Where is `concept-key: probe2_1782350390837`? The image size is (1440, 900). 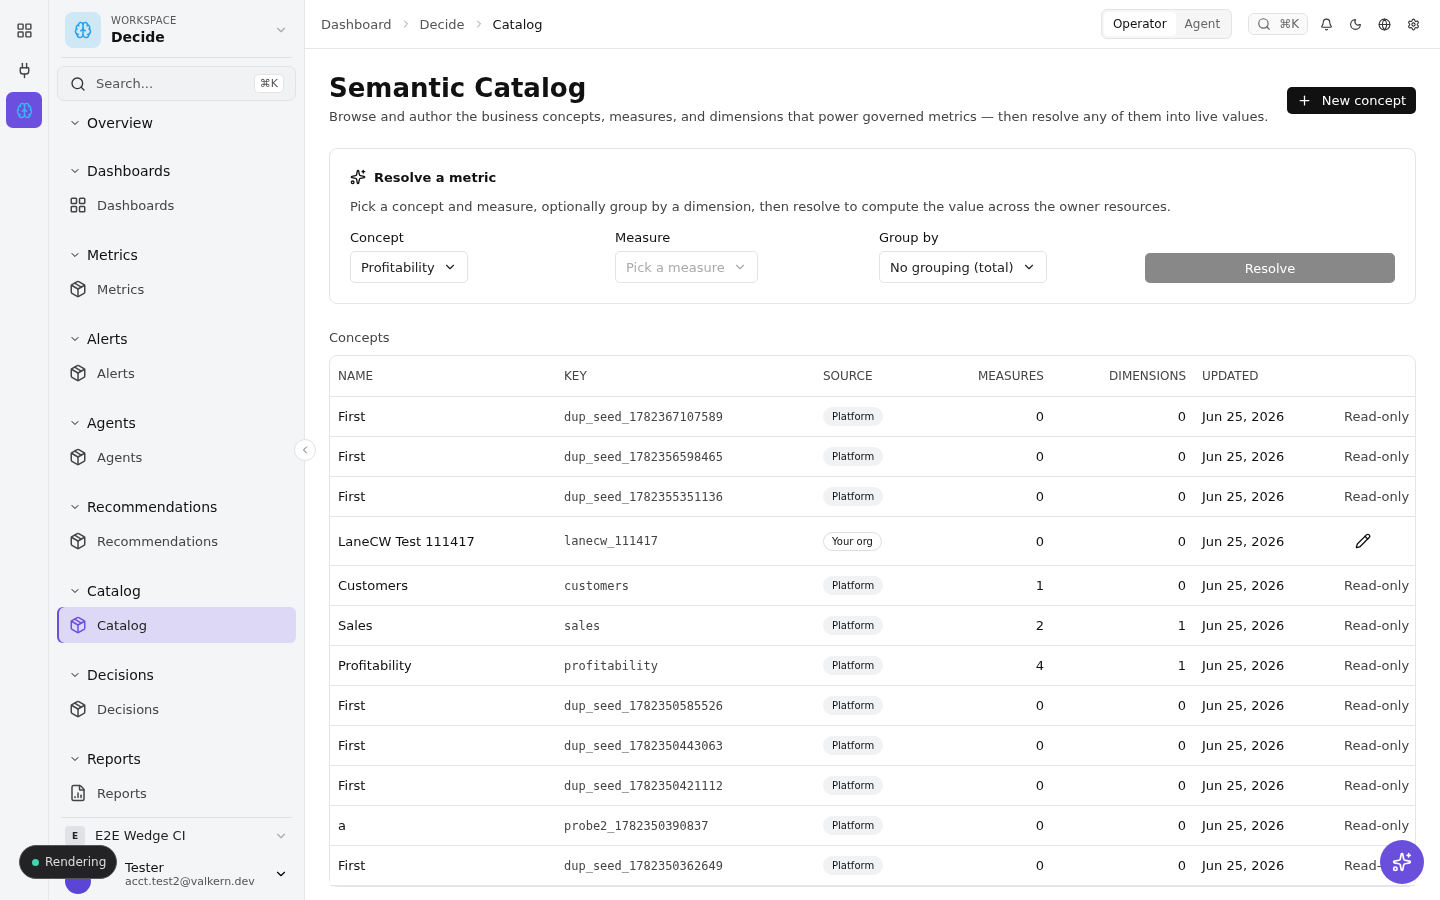 concept-key: probe2_1782350390837 is located at coordinates (693, 825).